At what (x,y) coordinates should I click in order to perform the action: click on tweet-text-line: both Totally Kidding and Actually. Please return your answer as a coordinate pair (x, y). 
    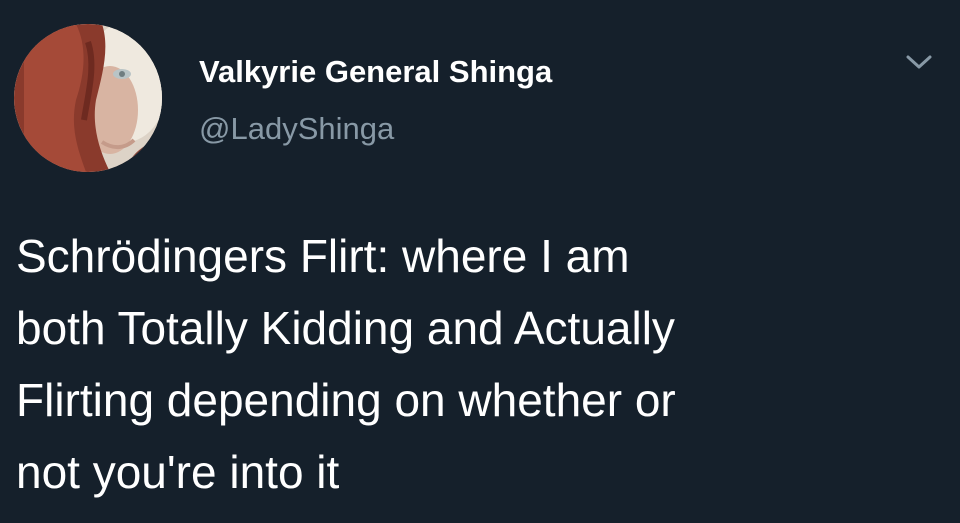
    Looking at the image, I should click on (345, 328).